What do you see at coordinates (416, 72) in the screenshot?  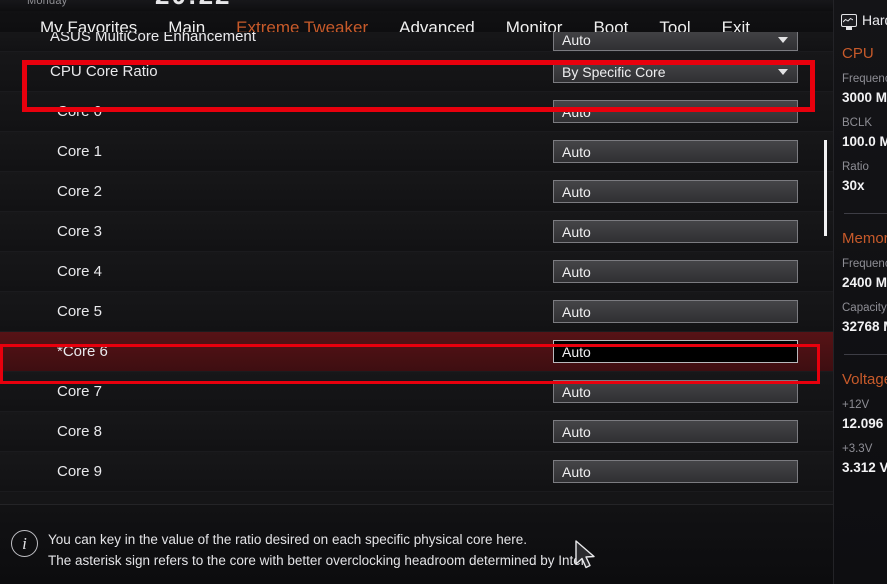 I see `setting-row: CPU Core Ratio By Specific Core` at bounding box center [416, 72].